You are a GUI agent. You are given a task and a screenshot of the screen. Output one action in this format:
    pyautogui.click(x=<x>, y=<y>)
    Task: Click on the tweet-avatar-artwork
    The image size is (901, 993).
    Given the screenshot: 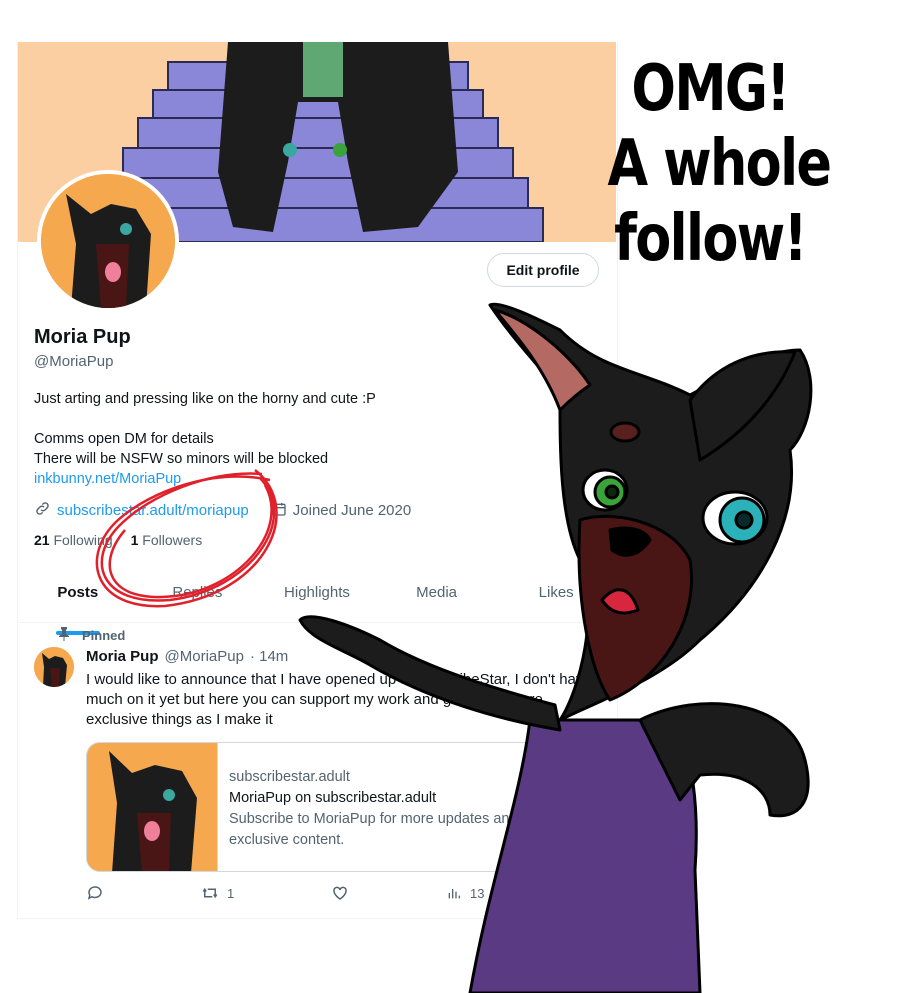 What is the action you would take?
    pyautogui.click(x=54, y=667)
    